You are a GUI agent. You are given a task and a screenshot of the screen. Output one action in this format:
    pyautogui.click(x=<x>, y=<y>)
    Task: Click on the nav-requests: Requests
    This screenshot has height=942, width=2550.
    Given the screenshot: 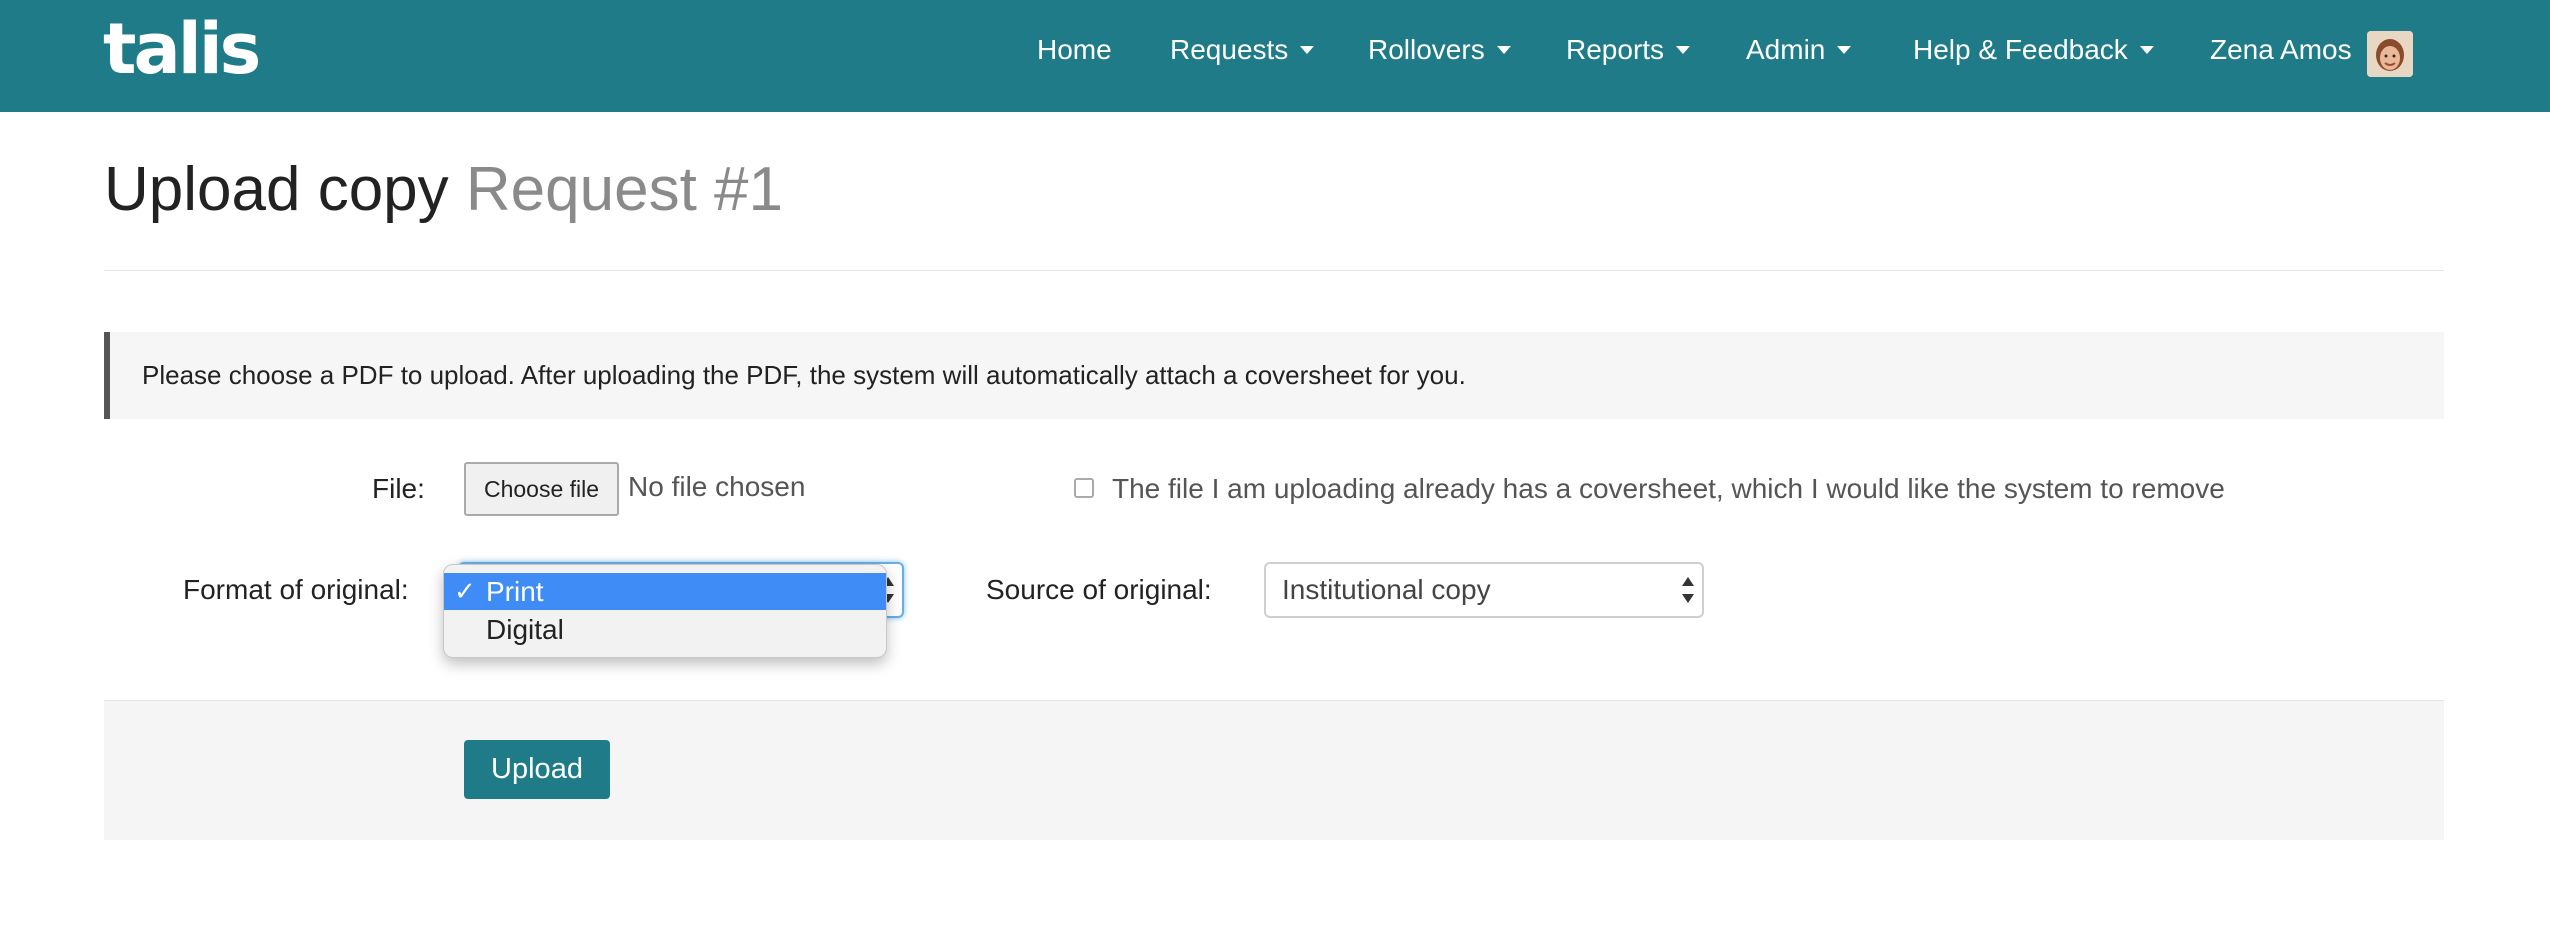 What is the action you would take?
    pyautogui.click(x=1242, y=50)
    